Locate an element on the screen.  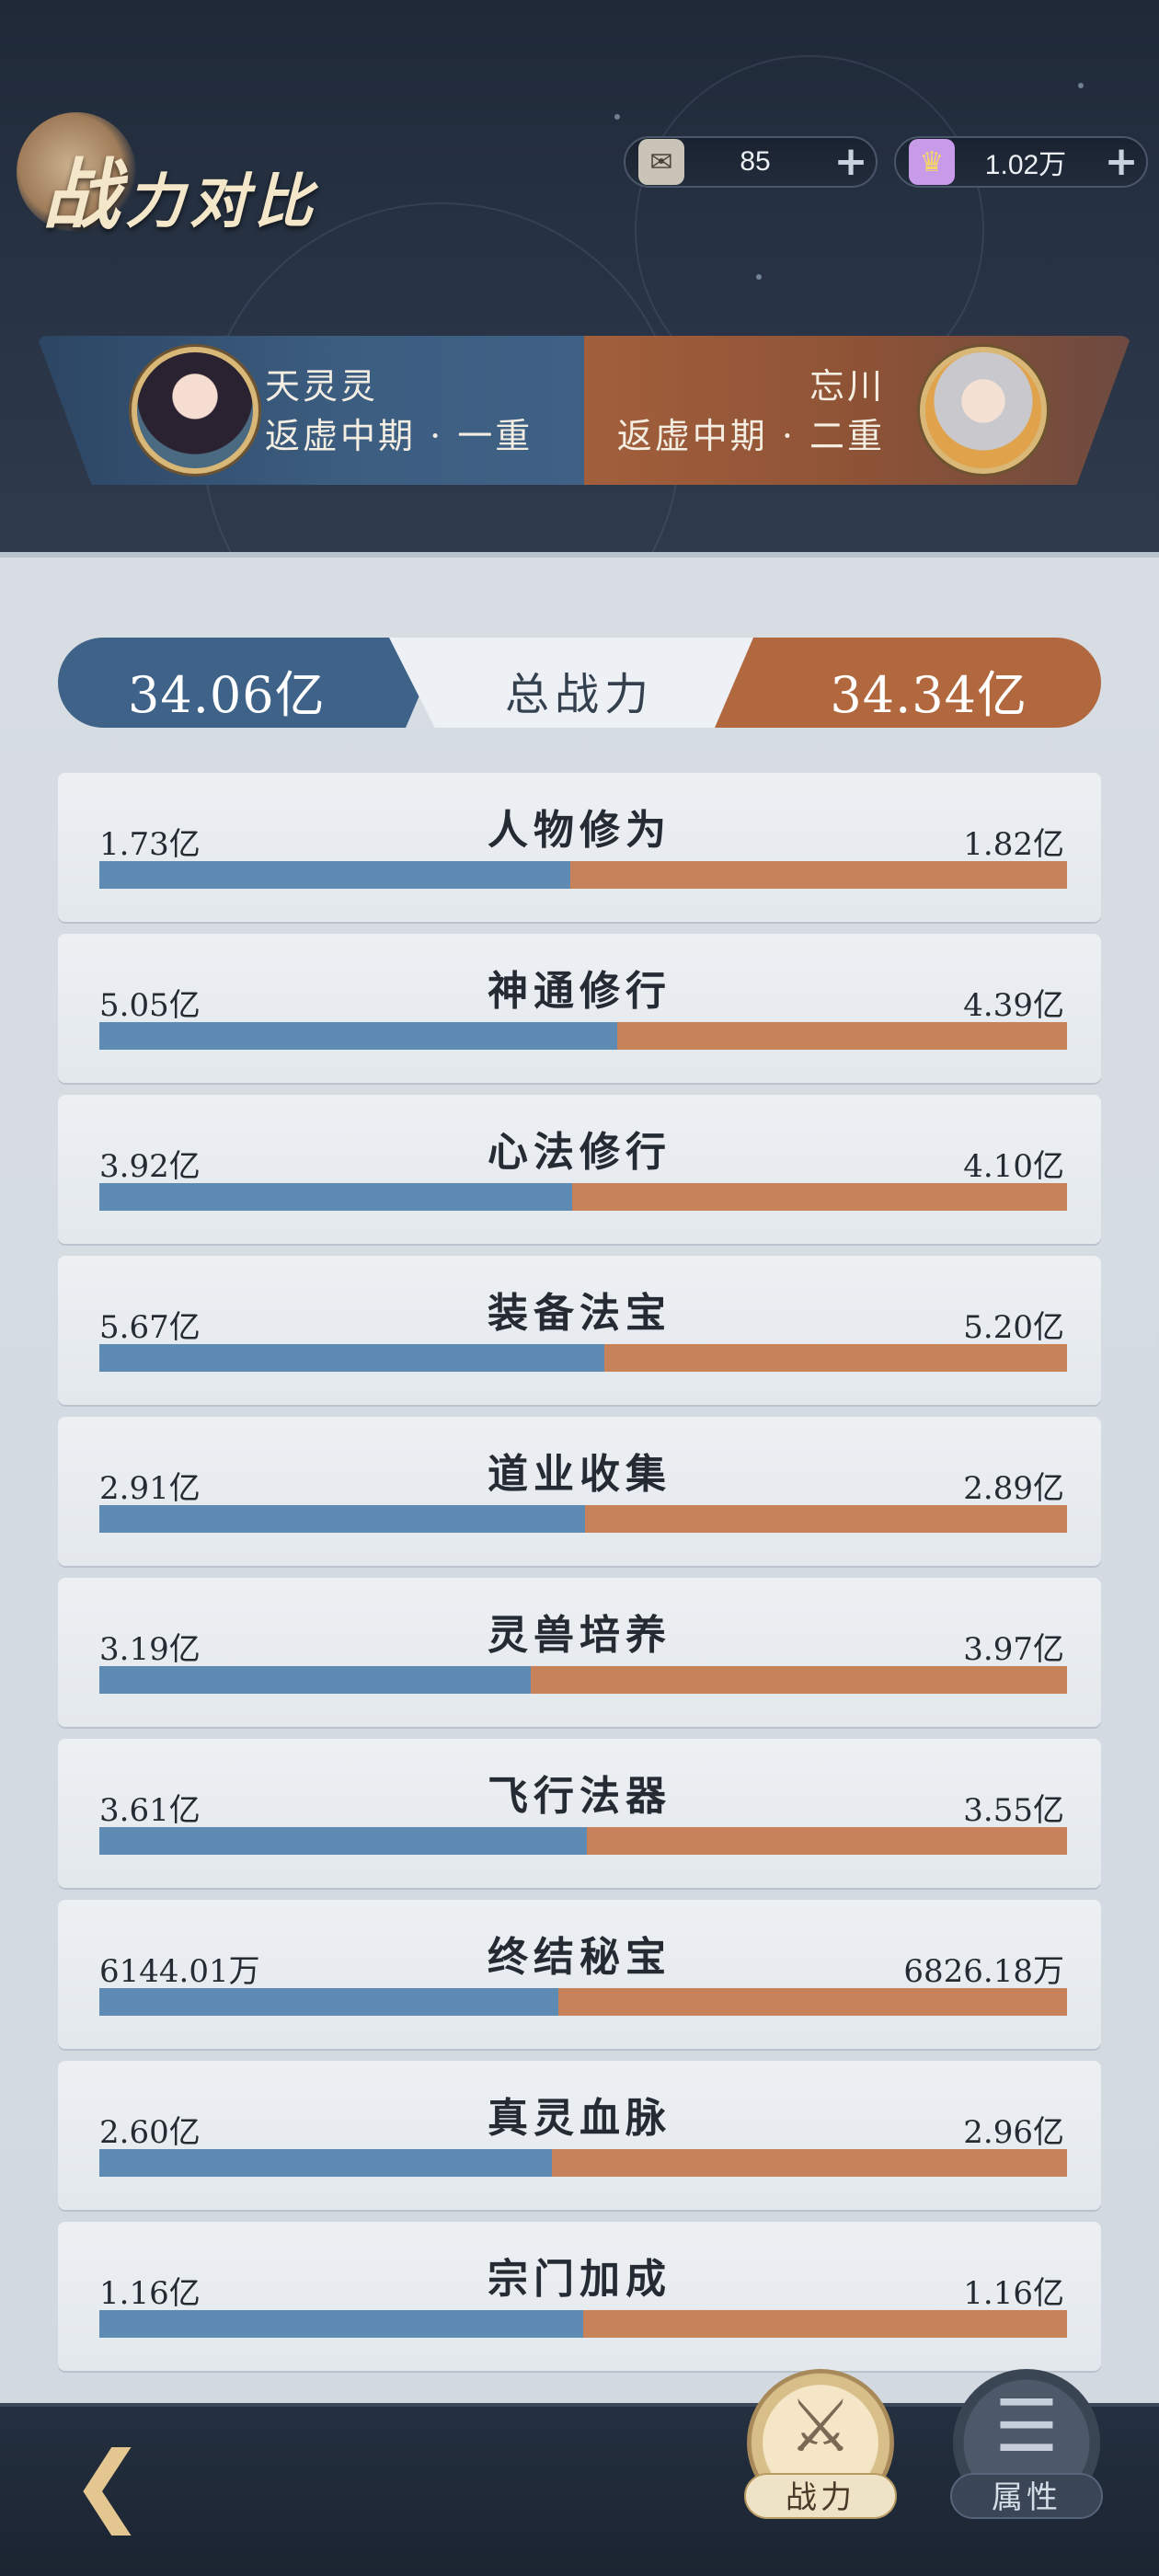
stat-right-value: 1.82亿 is located at coordinates (1013, 844).